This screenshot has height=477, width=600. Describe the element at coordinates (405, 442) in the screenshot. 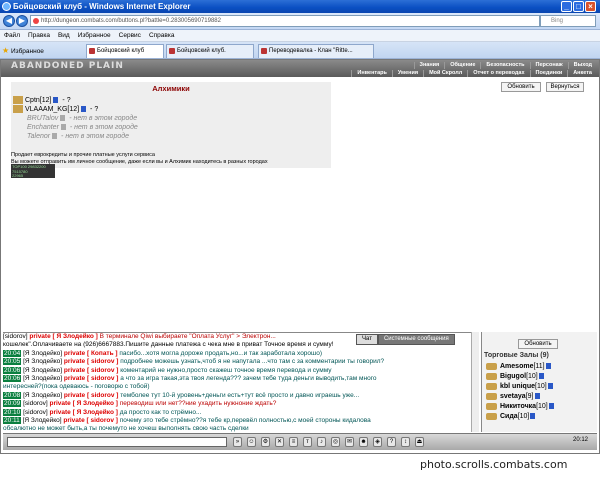

I see `scroll-icon: ↕` at that location.